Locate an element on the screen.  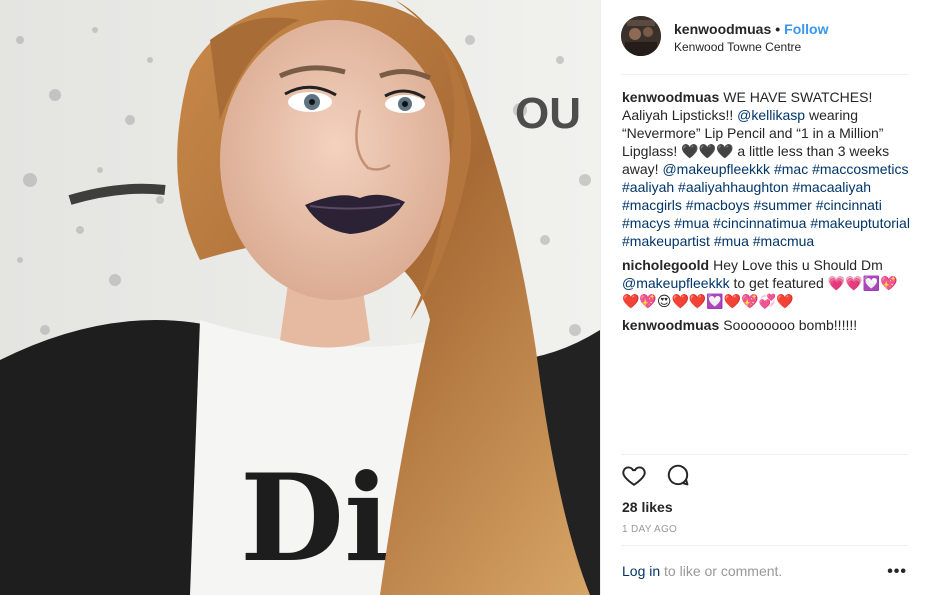
avatar is located at coordinates (641, 36).